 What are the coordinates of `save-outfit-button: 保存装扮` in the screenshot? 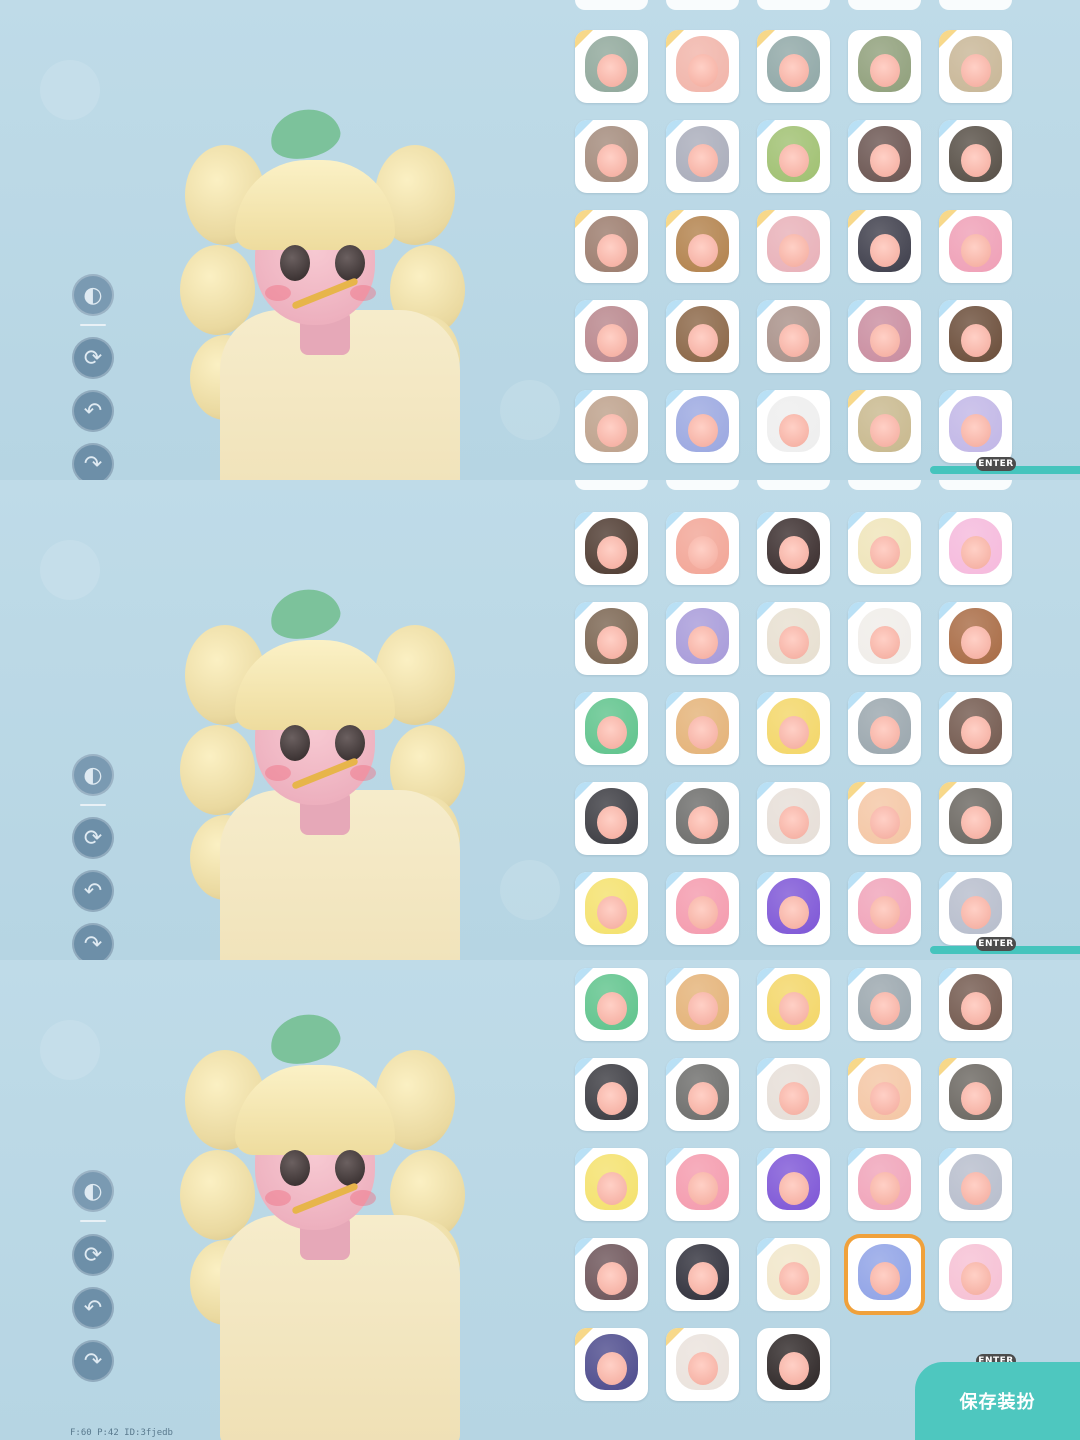 It's located at (997, 1401).